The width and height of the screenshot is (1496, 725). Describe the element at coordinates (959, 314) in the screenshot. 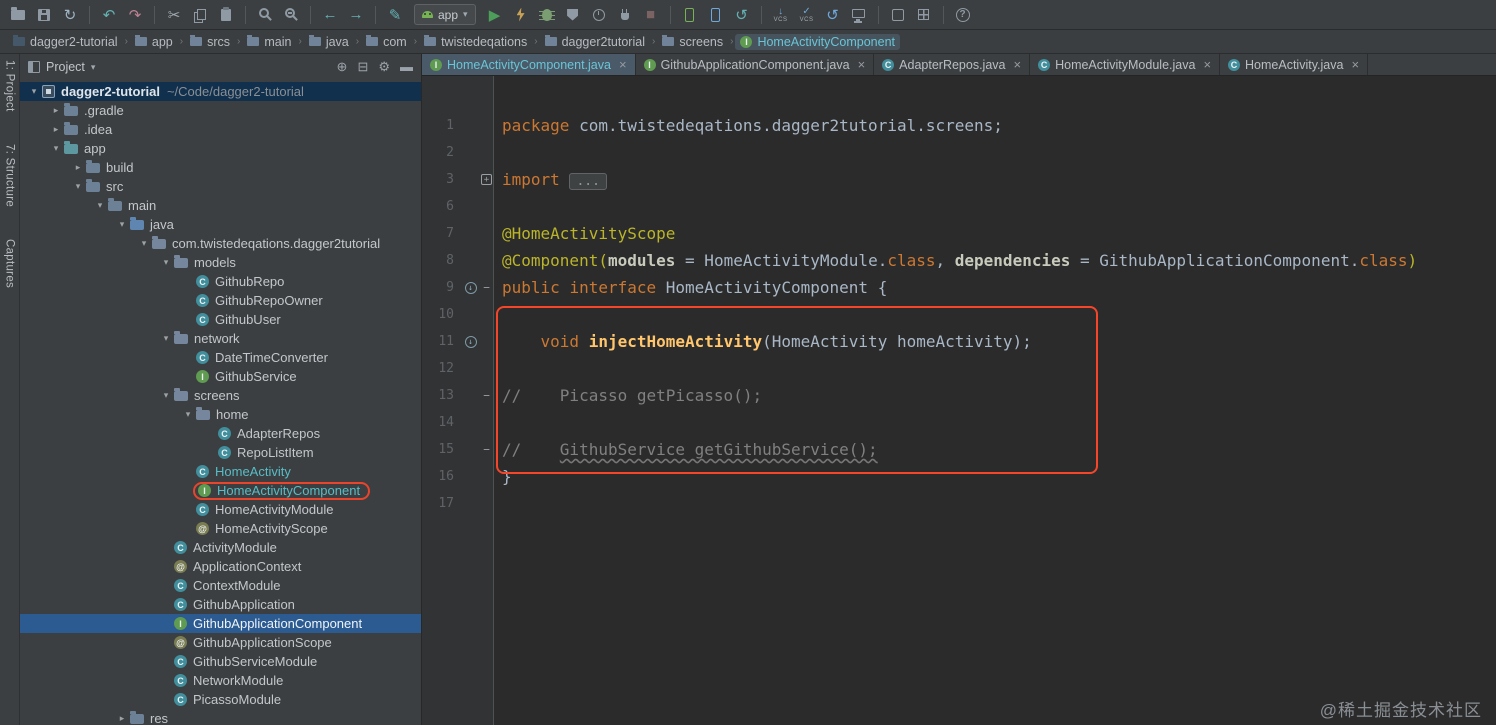

I see `code-line-10: 10` at that location.